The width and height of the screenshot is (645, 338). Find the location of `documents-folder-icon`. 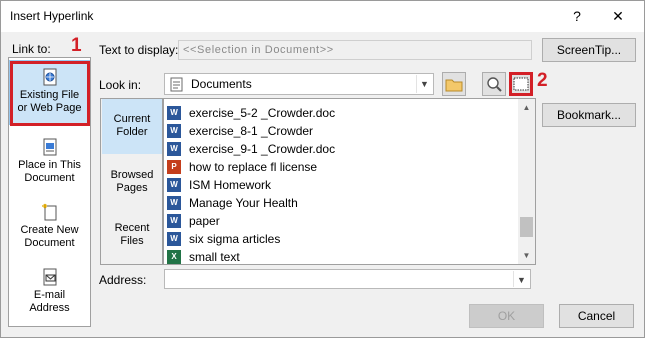

documents-folder-icon is located at coordinates (176, 84).